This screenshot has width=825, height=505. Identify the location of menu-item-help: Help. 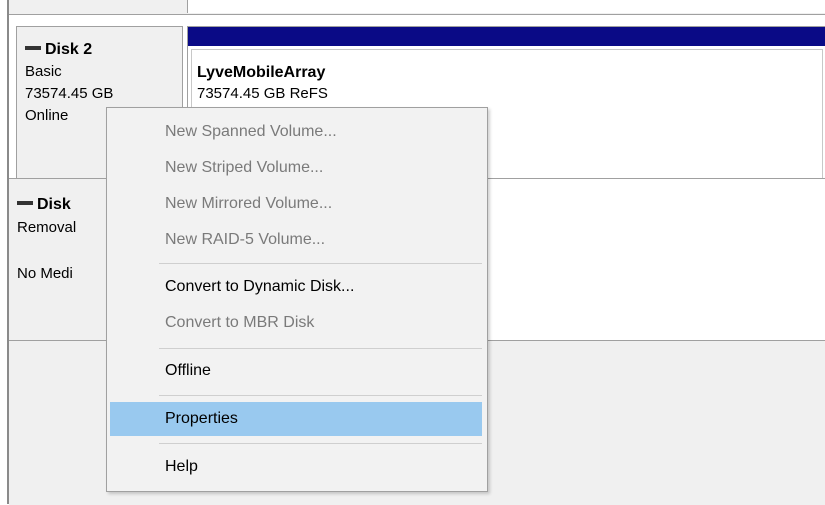
(296, 467).